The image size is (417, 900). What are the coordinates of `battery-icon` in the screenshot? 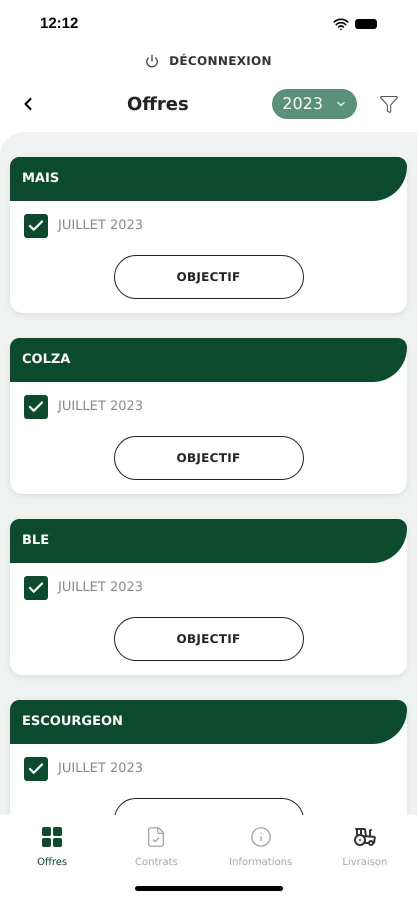 It's located at (366, 24).